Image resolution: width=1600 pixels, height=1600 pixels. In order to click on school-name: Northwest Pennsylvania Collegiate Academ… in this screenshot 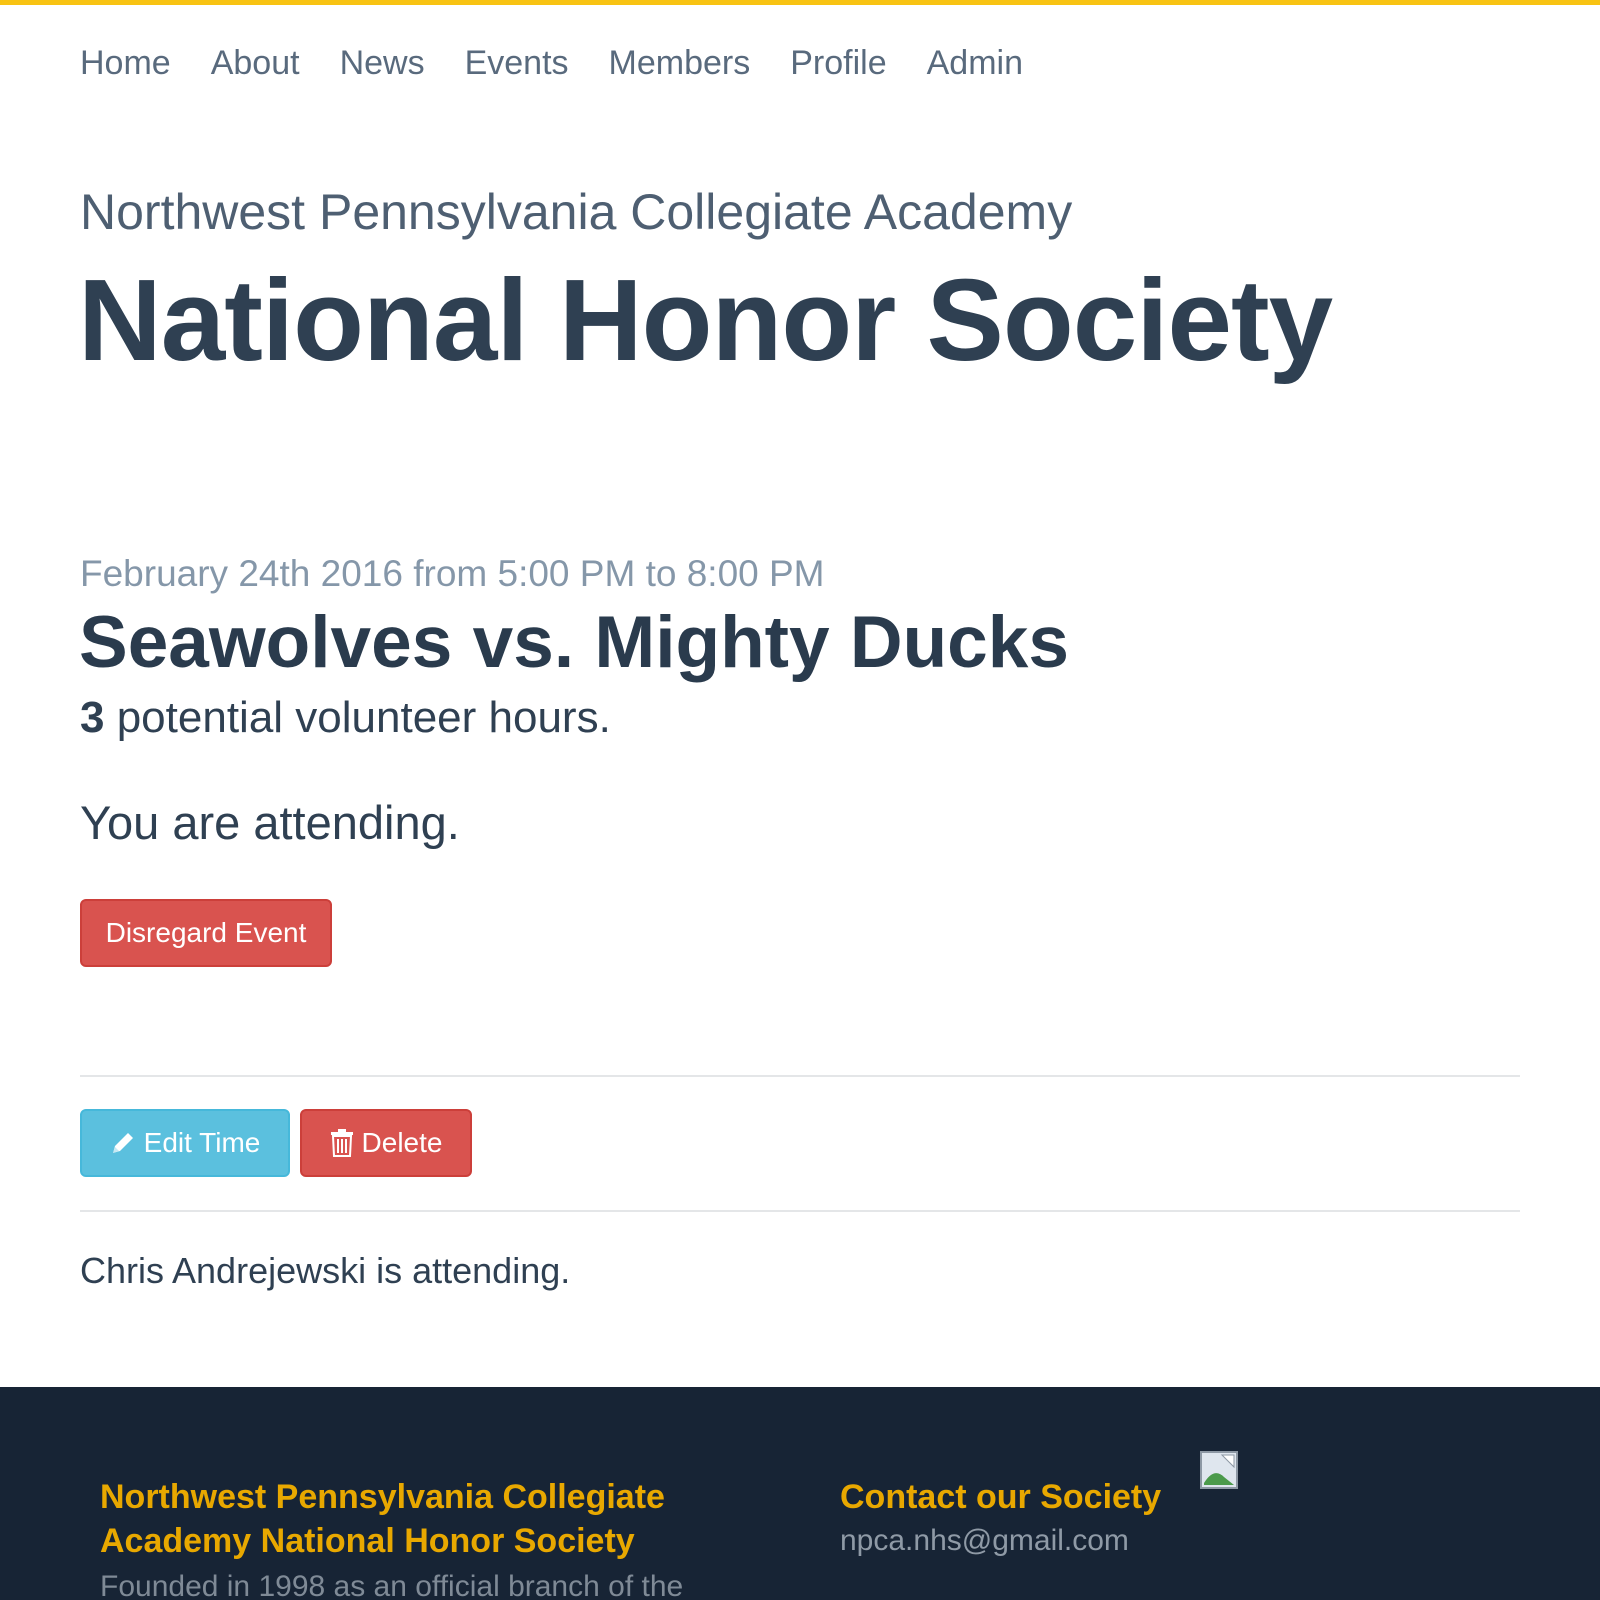, I will do `click(576, 212)`.